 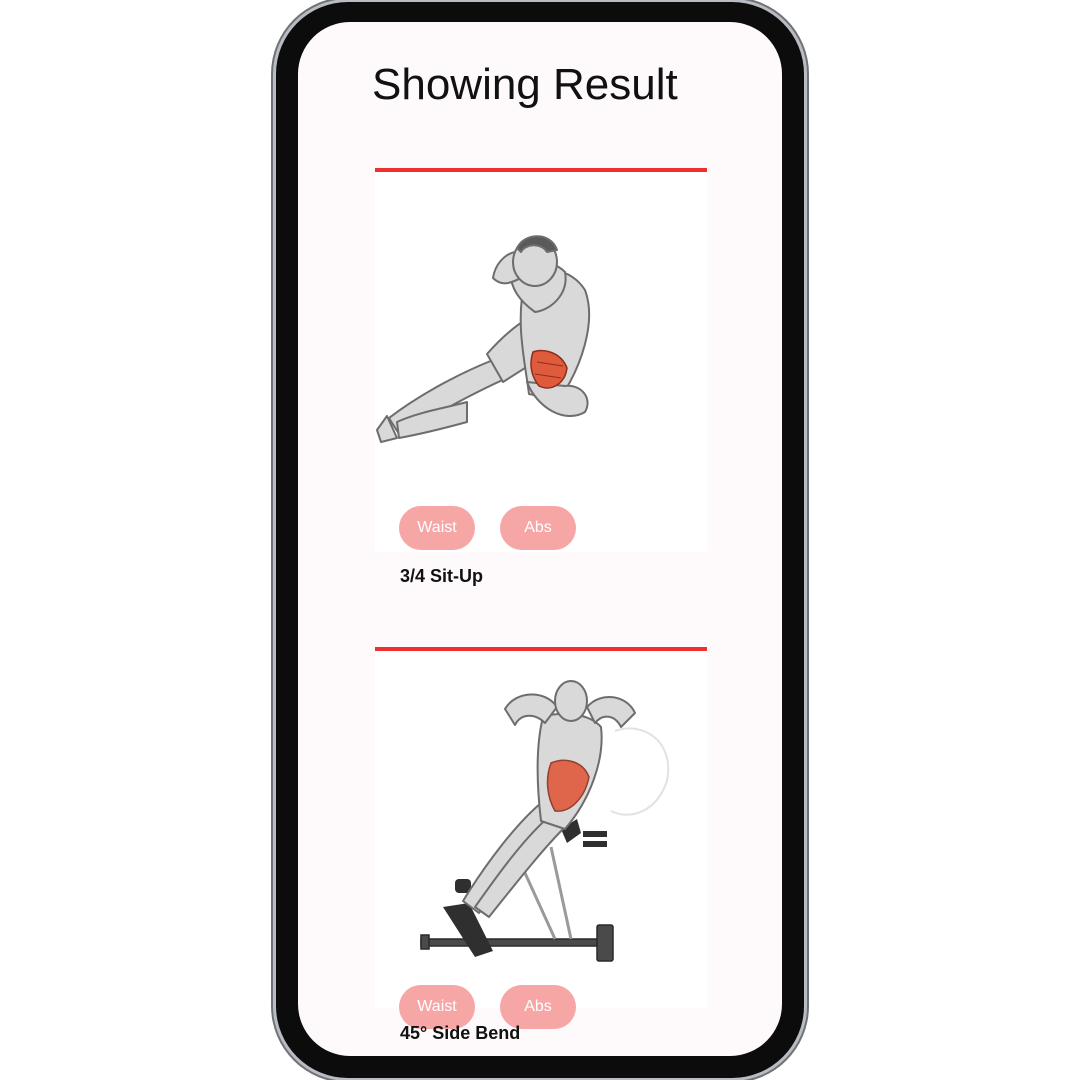 I want to click on page-title: Showing Result, so click(x=525, y=84).